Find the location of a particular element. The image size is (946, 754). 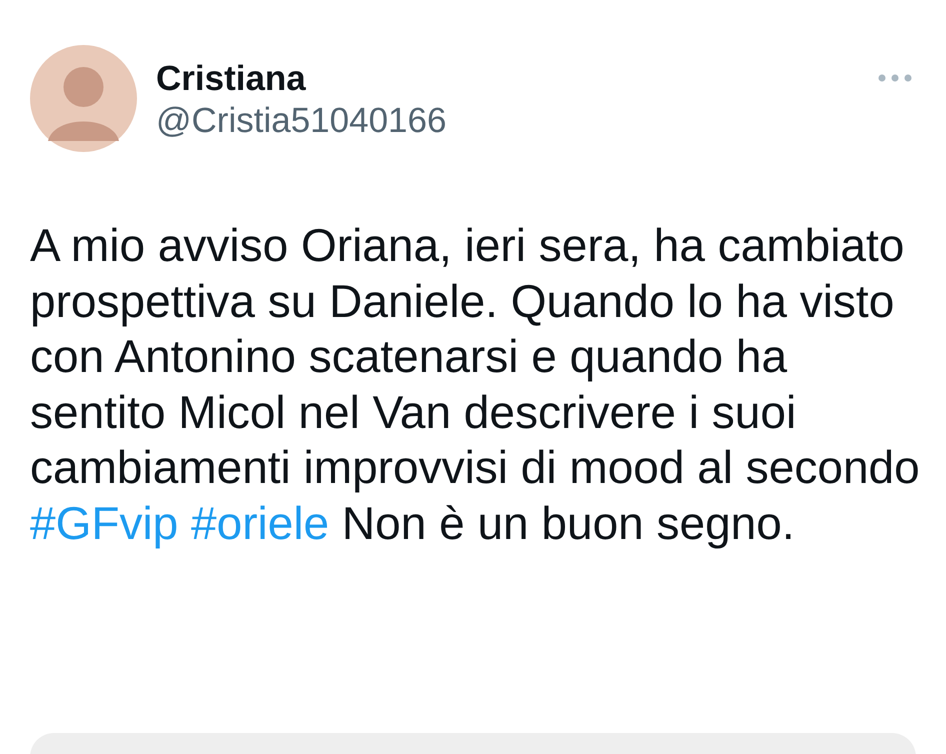

author-handle: @Cristia51040166 is located at coordinates (301, 121).